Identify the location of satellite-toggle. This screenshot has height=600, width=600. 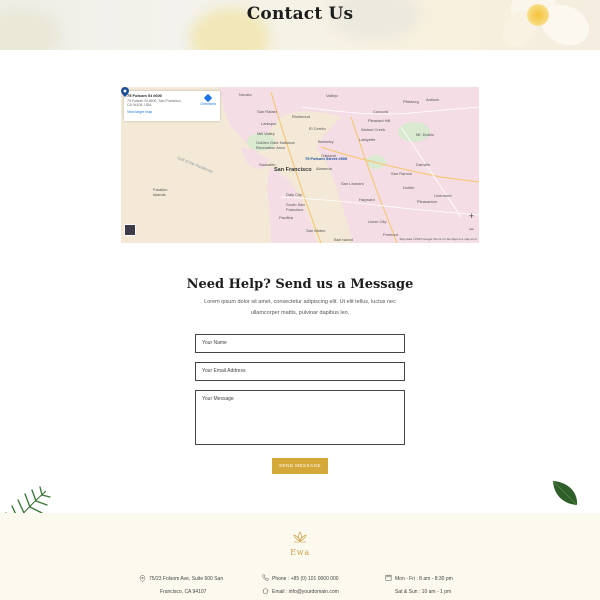
(130, 230).